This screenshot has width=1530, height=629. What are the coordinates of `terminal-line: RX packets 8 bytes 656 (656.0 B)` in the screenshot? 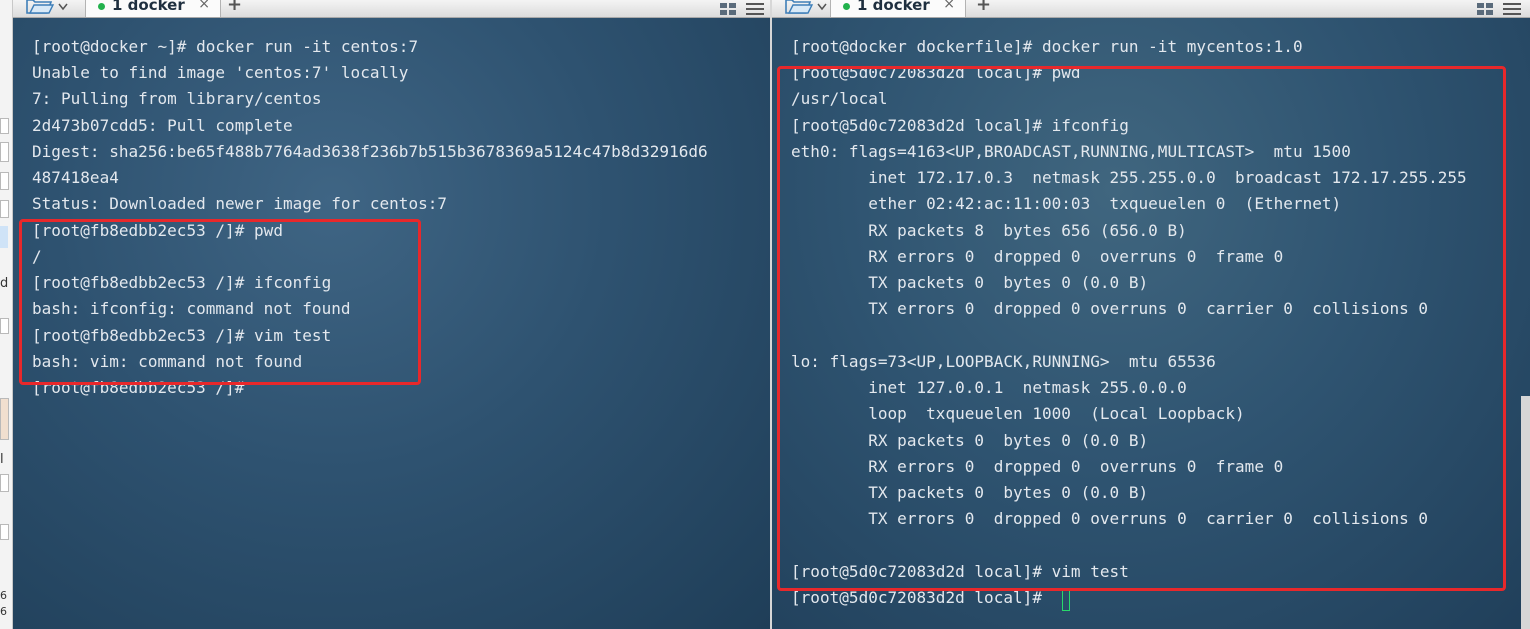 It's located at (989, 230).